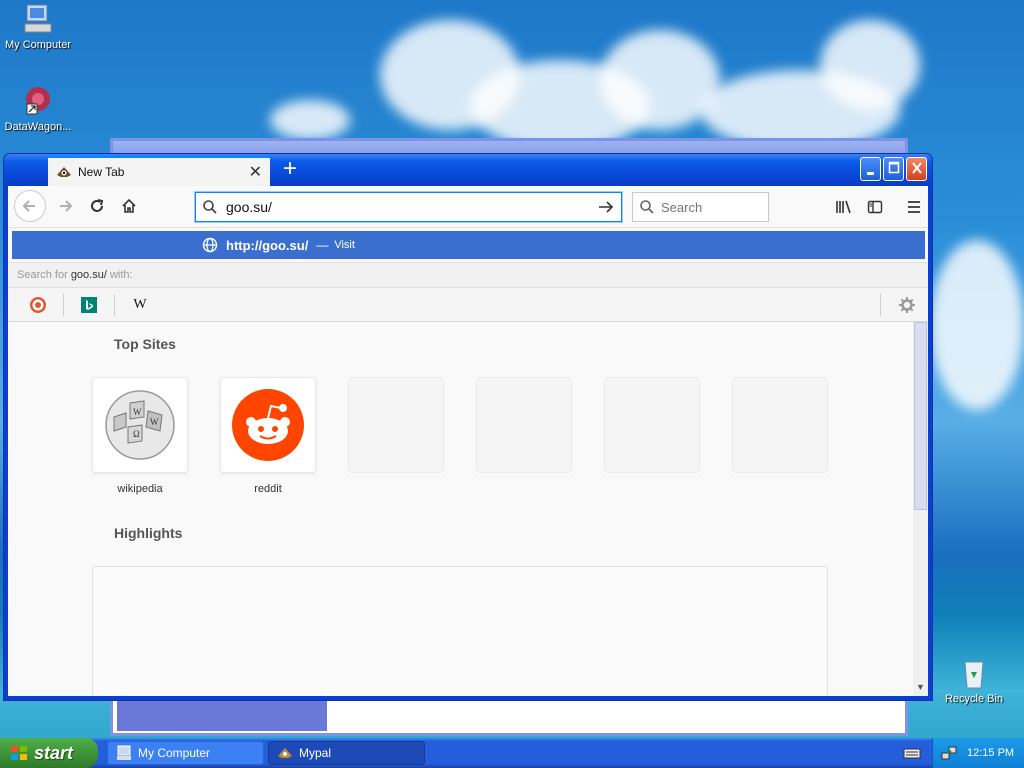  I want to click on duckduckgo-icon, so click(38, 305).